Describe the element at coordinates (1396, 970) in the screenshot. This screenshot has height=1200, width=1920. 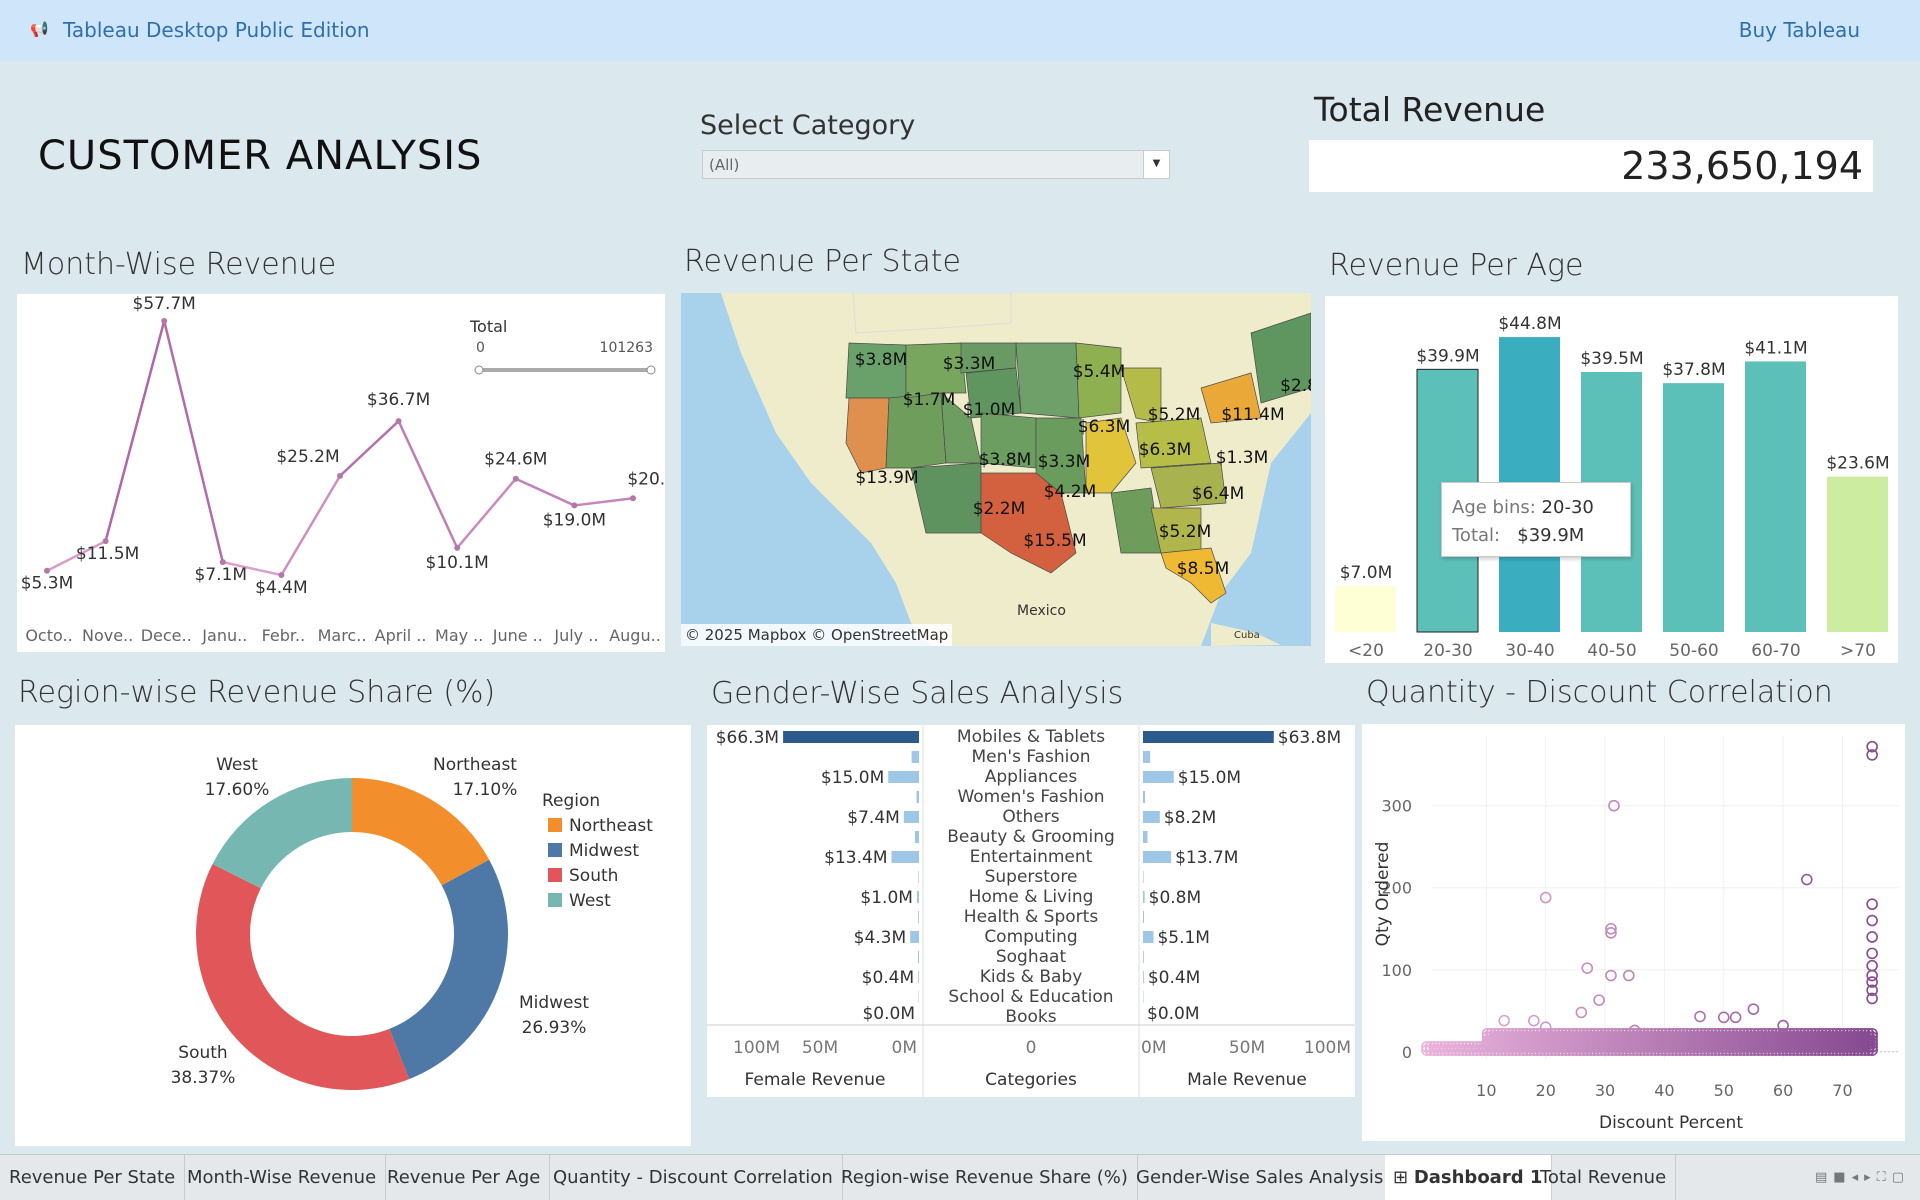
I see `scatter-y-tick: 100` at that location.